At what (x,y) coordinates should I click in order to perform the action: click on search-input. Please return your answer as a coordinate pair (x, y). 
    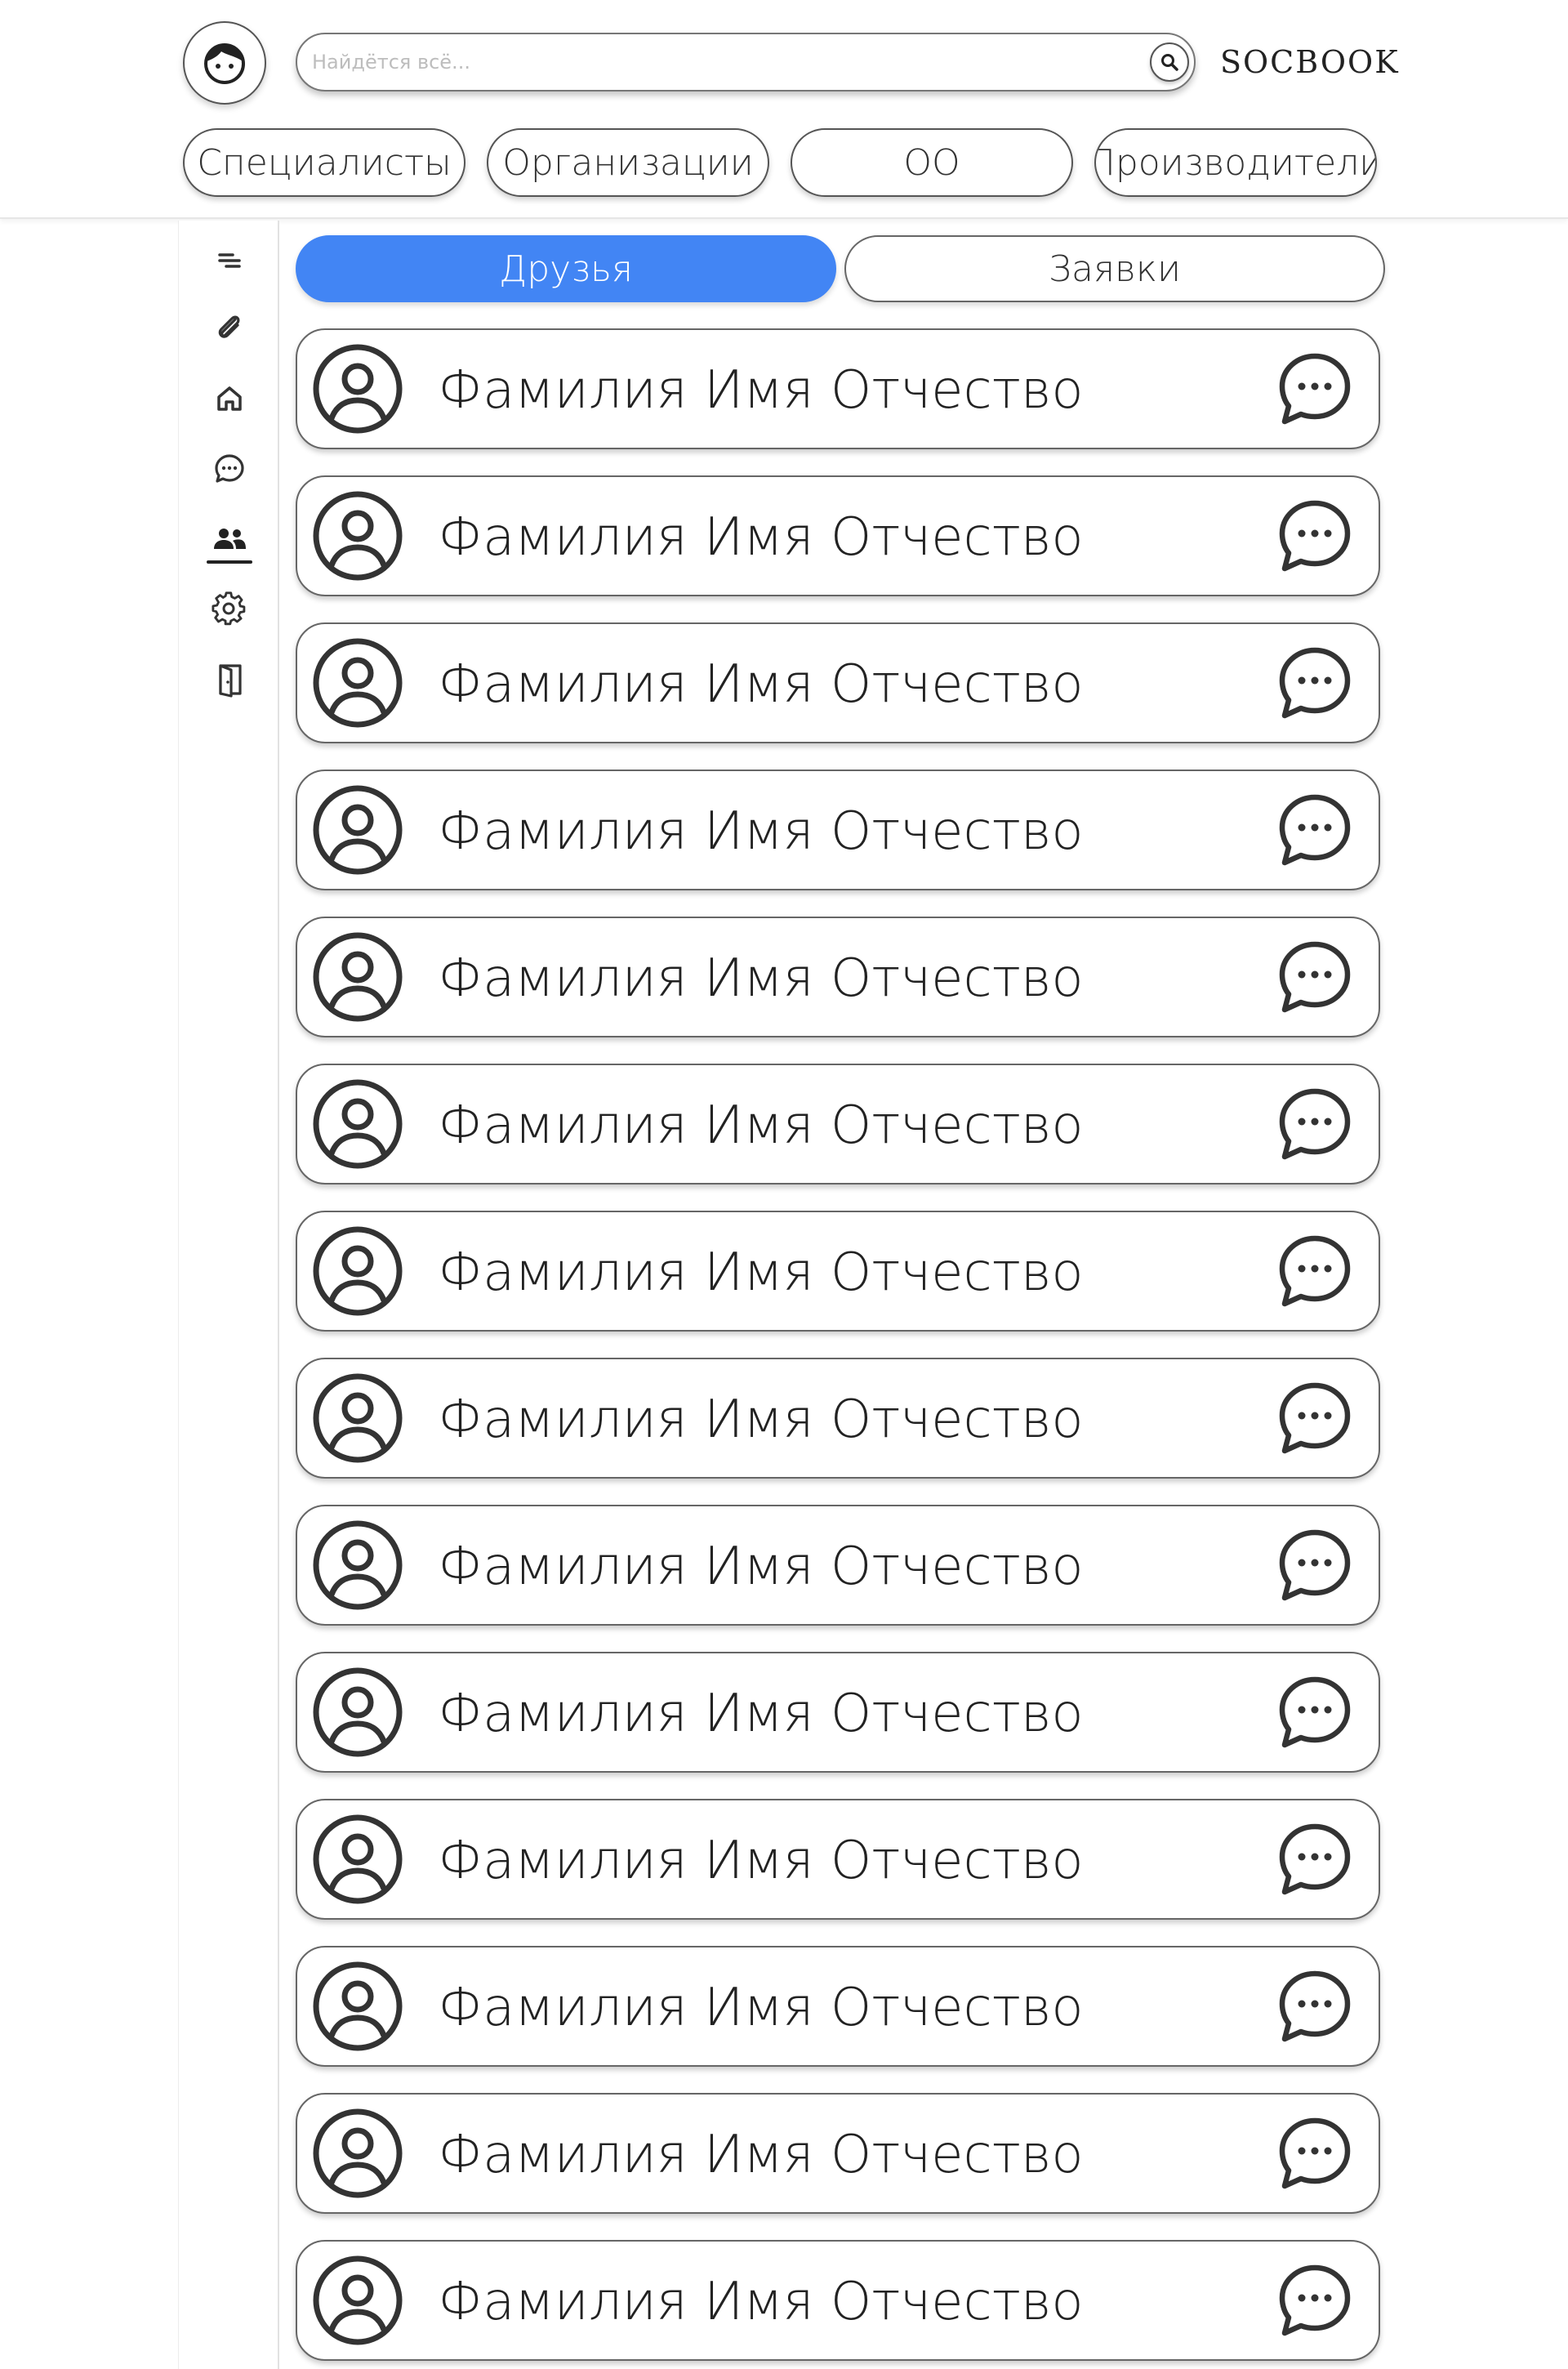
    Looking at the image, I should click on (720, 62).